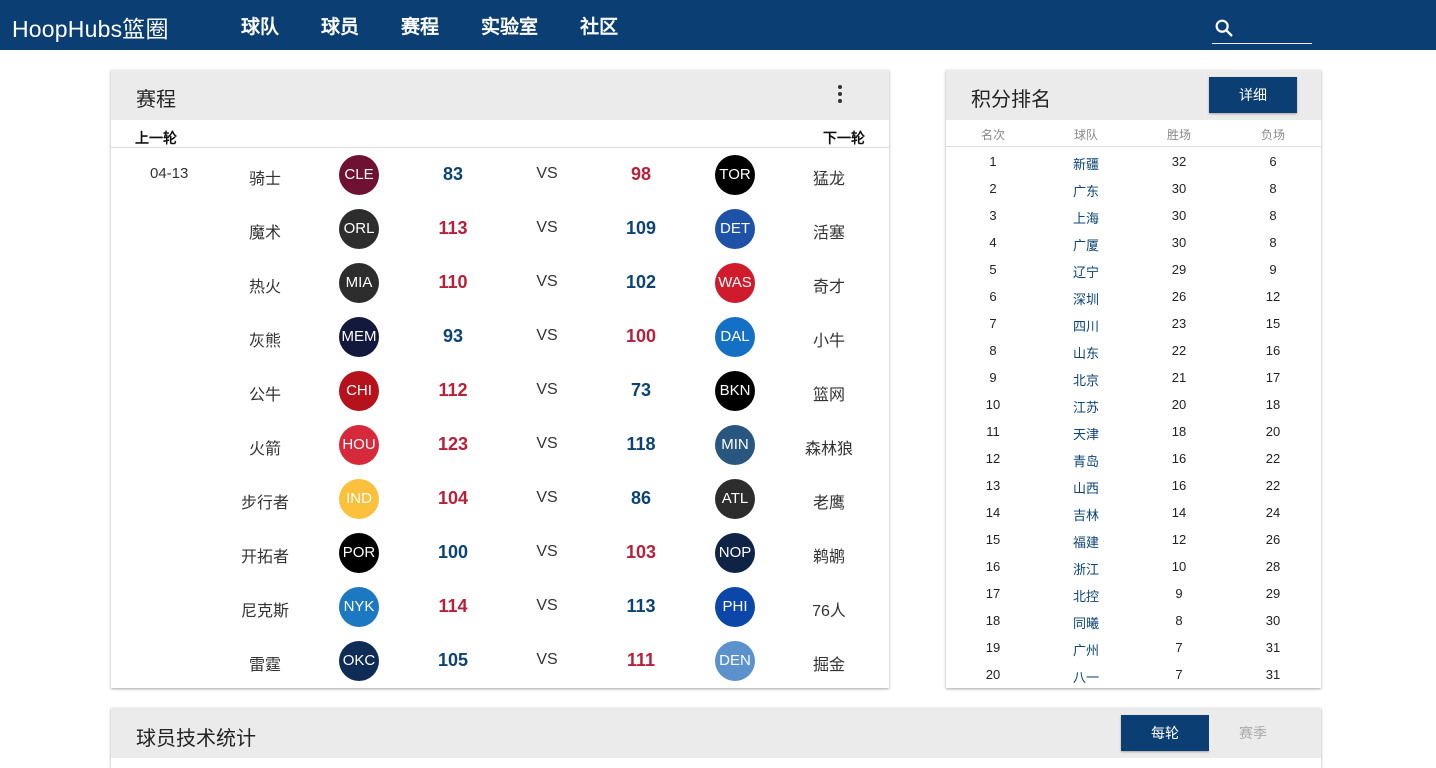 This screenshot has width=1436, height=768. I want to click on header-rank: 名次, so click(992, 135).